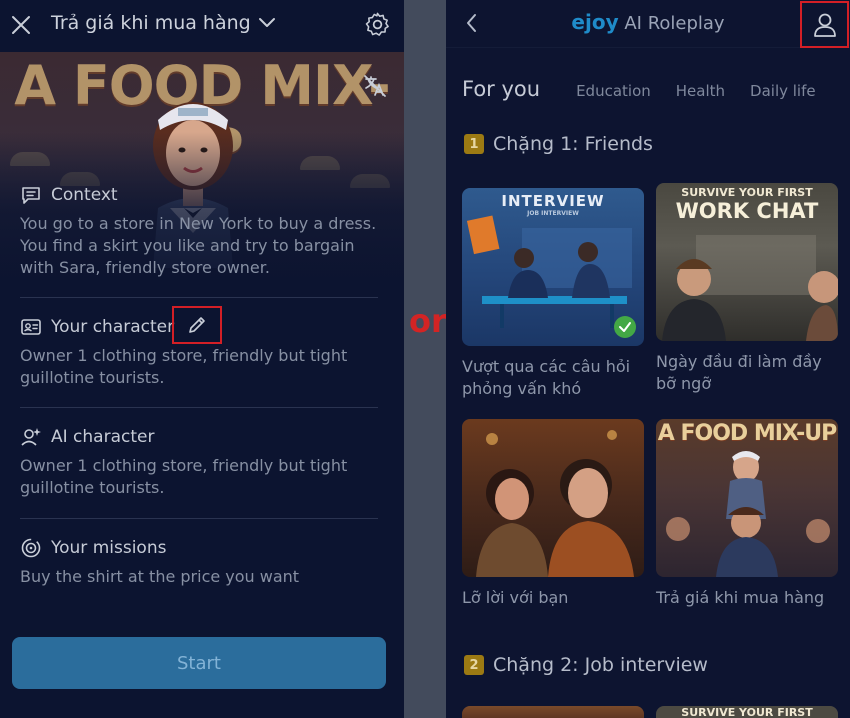 Image resolution: width=850 pixels, height=718 pixels. What do you see at coordinates (573, 144) in the screenshot?
I see `chapter-title: Chặng 1: Friends` at bounding box center [573, 144].